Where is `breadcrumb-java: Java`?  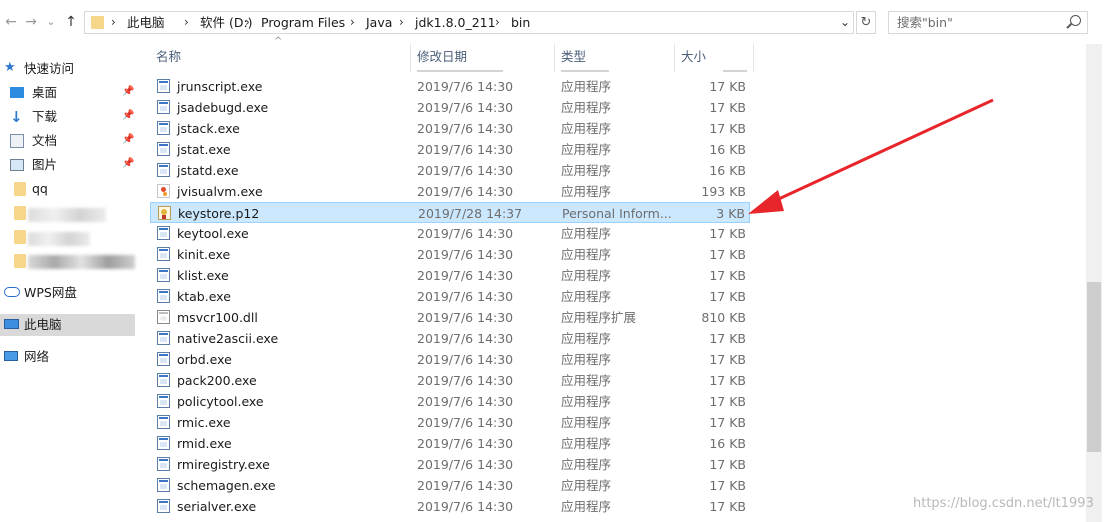 breadcrumb-java: Java is located at coordinates (379, 22).